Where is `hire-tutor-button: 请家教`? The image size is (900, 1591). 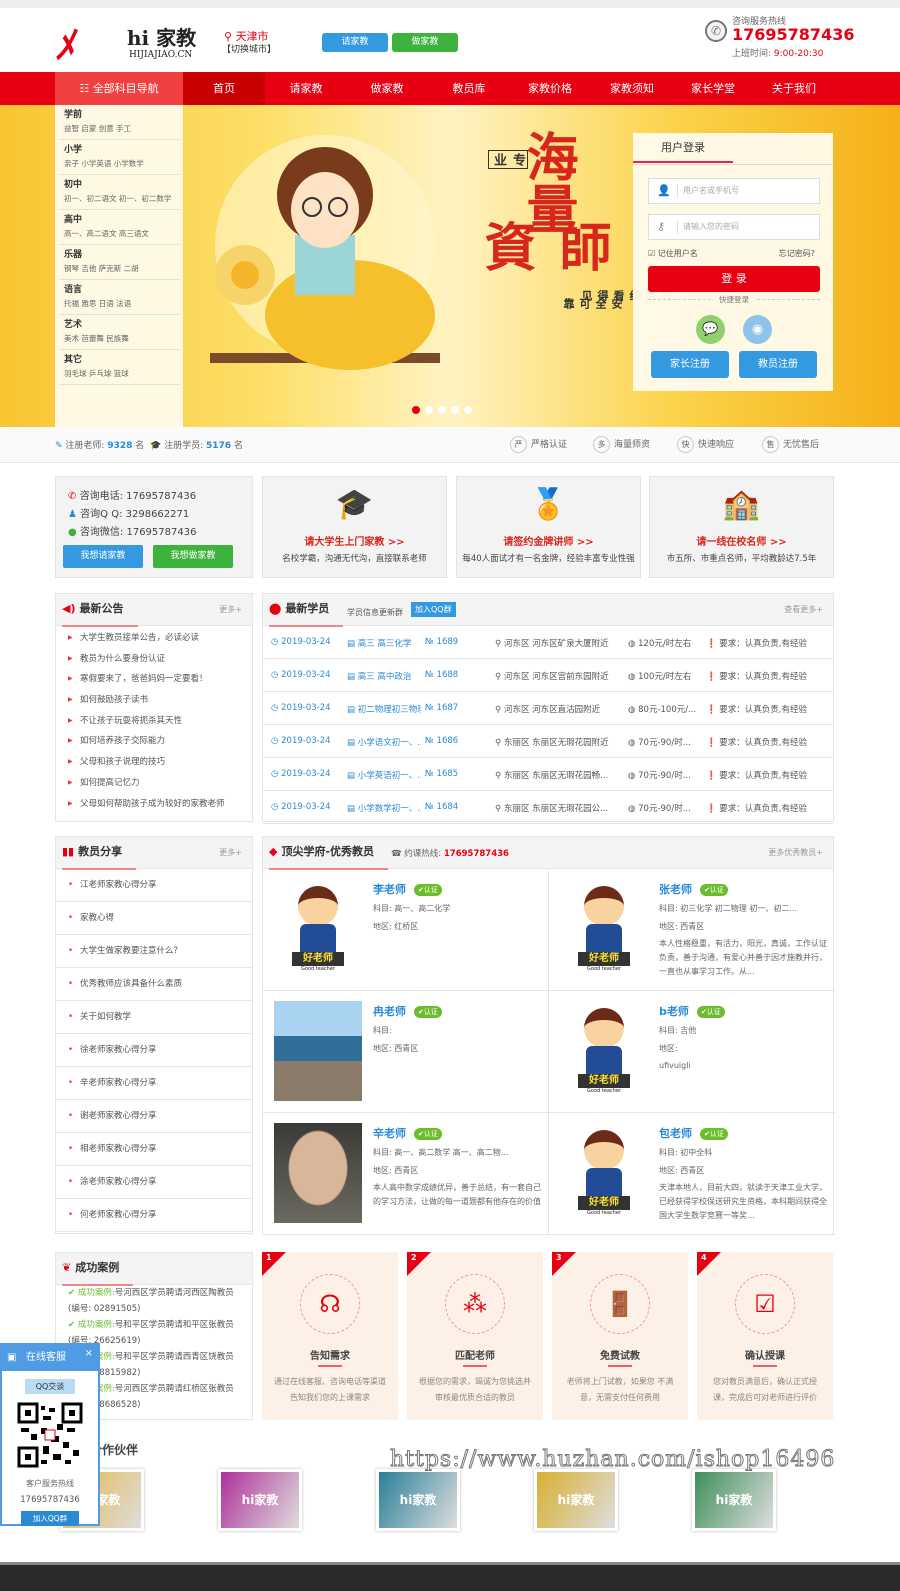 hire-tutor-button: 请家教 is located at coordinates (355, 42).